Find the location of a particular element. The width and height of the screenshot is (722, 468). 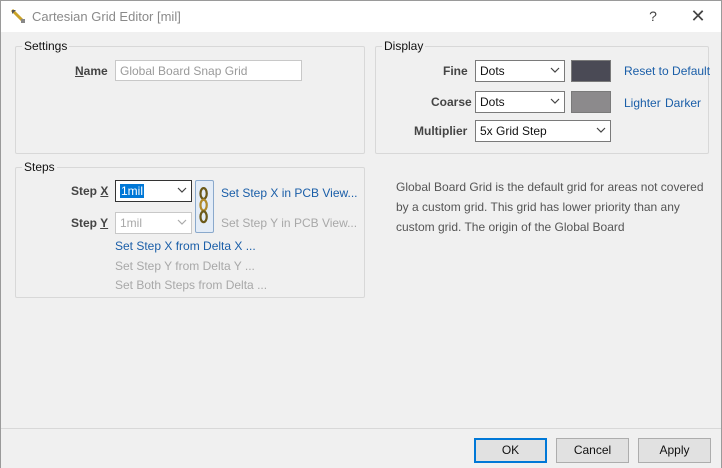

chain-link-icon is located at coordinates (203, 205).